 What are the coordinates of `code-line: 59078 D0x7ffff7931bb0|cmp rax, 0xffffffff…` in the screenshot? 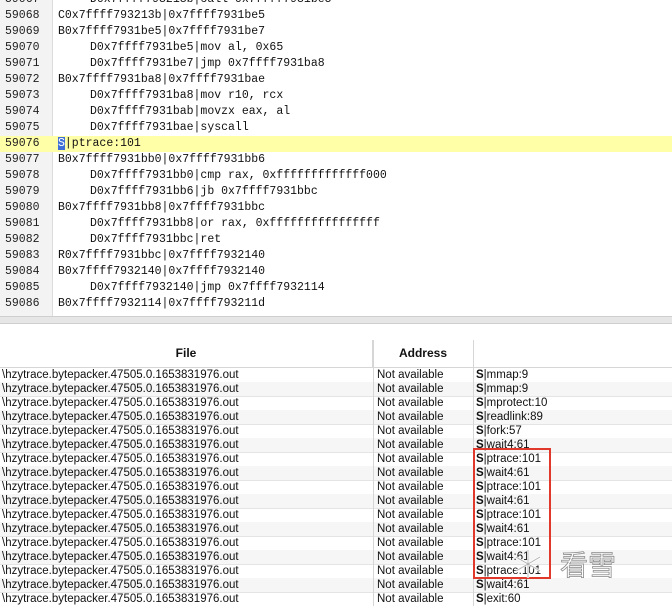 It's located at (336, 176).